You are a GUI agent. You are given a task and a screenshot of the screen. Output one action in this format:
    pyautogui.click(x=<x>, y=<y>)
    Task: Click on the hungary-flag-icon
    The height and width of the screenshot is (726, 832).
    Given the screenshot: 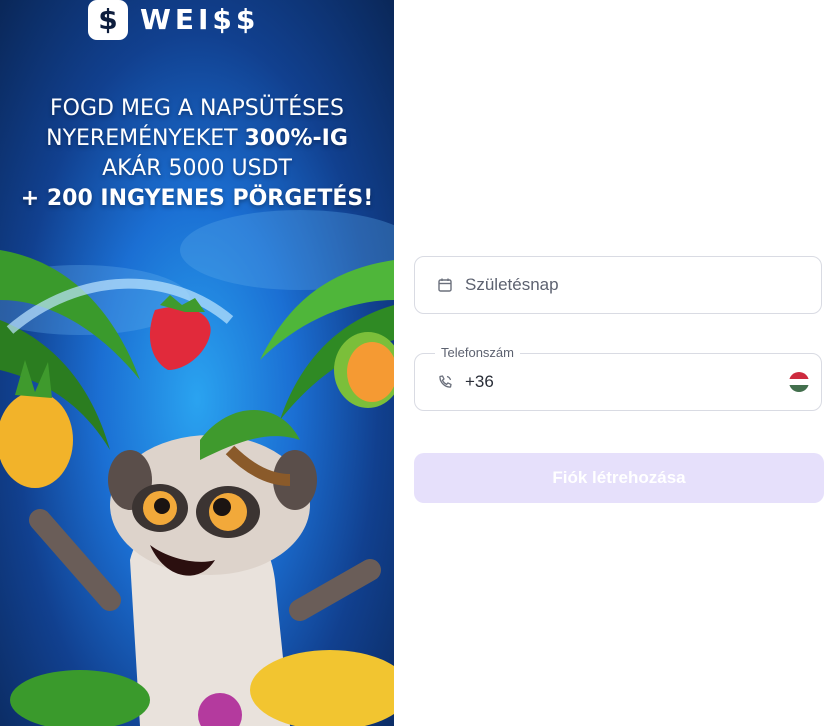 What is the action you would take?
    pyautogui.click(x=799, y=382)
    